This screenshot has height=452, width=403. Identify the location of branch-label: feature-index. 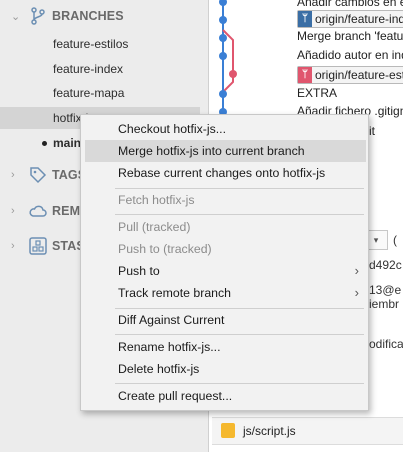
(88, 69).